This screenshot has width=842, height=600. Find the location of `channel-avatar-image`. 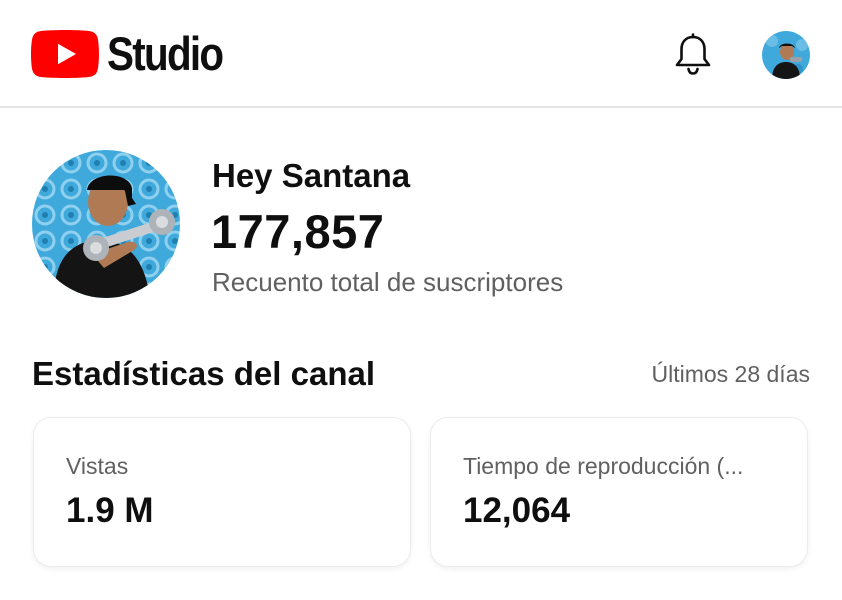

channel-avatar-image is located at coordinates (106, 224).